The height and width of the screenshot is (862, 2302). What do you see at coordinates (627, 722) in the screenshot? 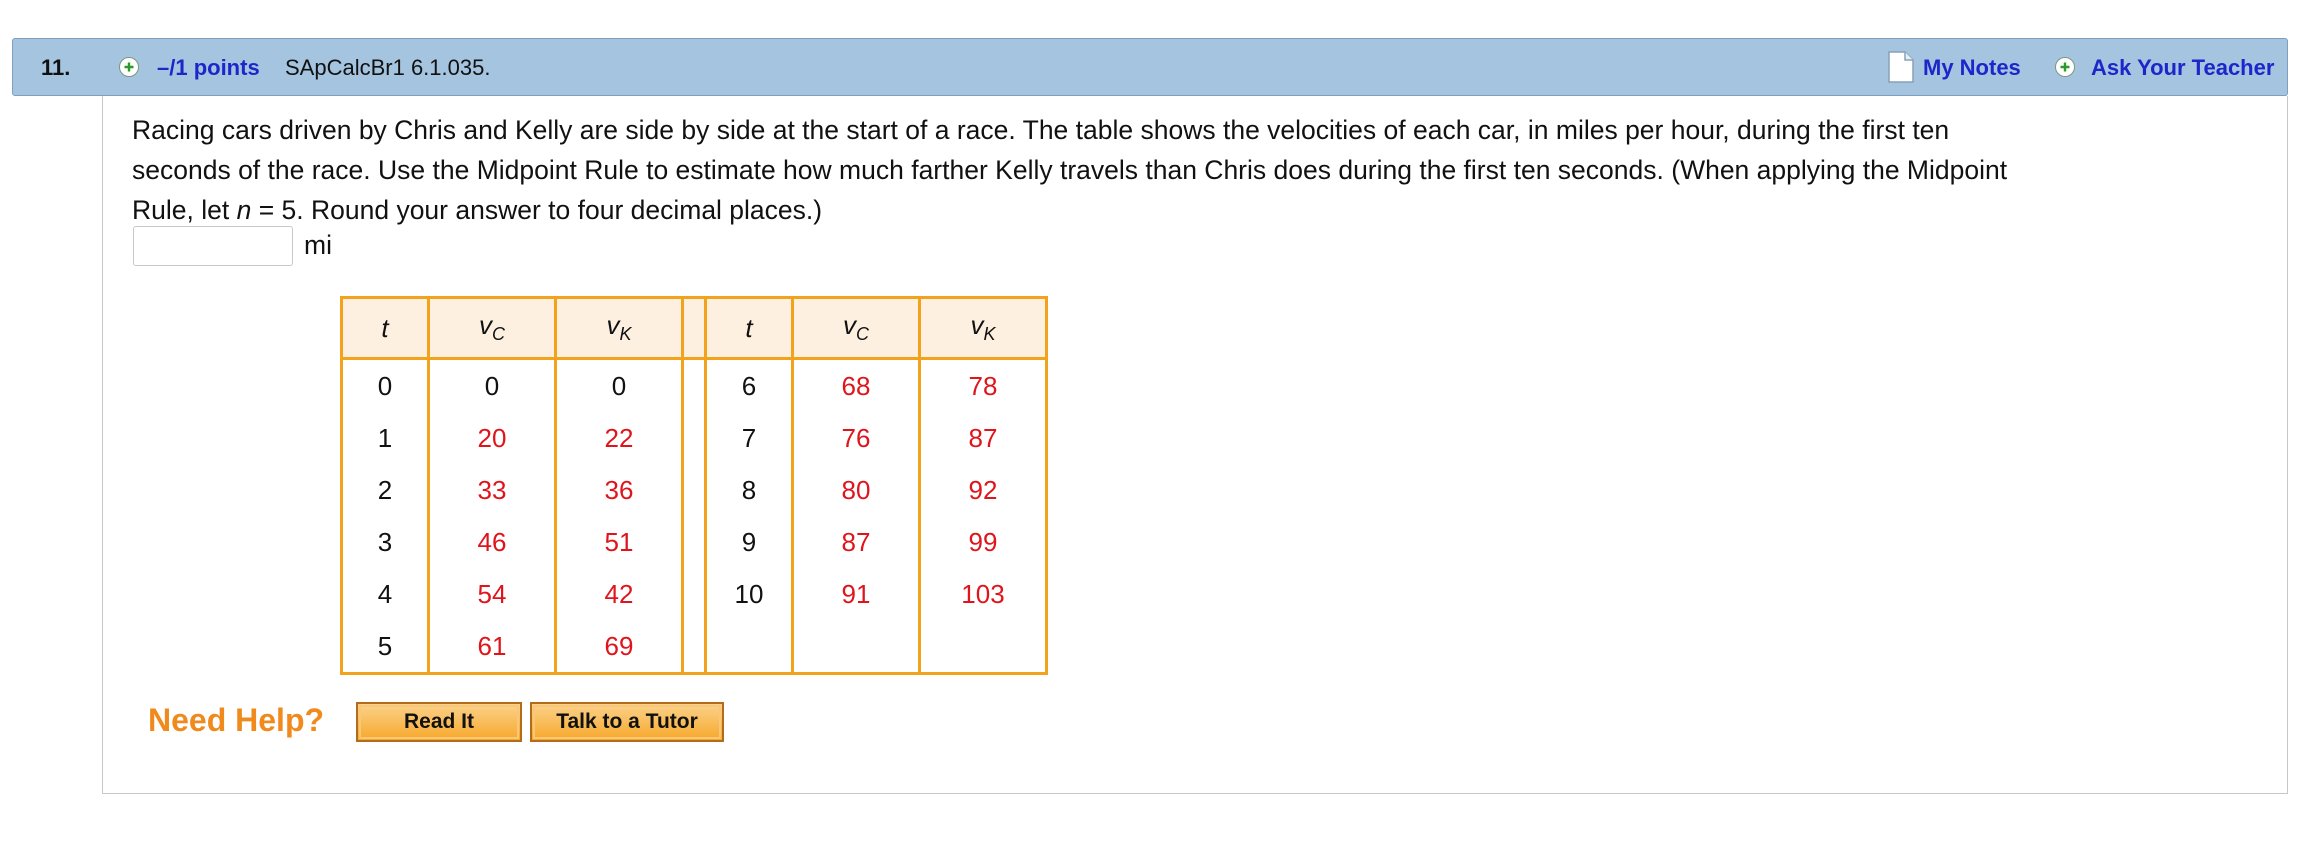
I see `talk-to-tutor-button: Talk to a Tutor` at bounding box center [627, 722].